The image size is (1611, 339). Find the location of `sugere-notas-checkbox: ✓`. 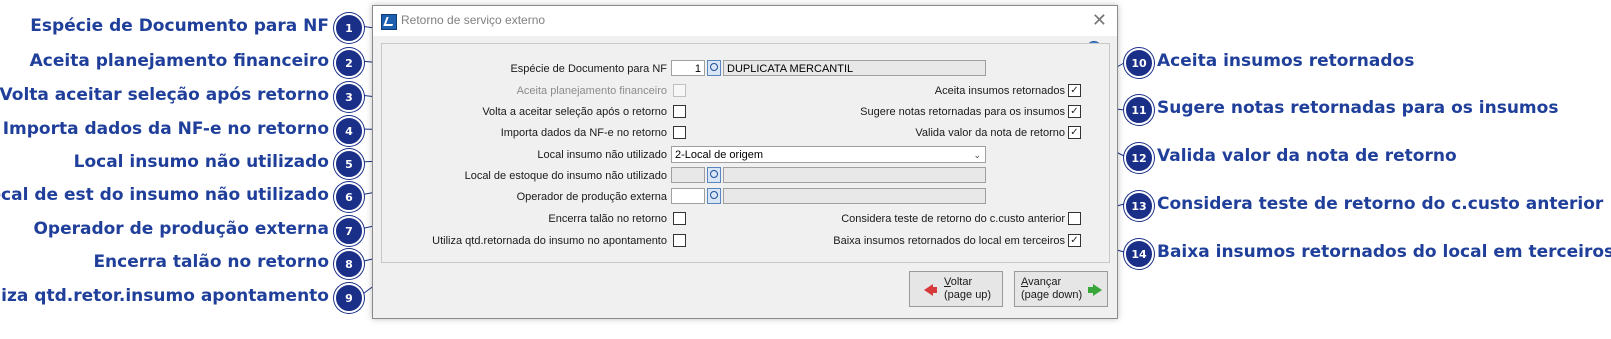

sugere-notas-checkbox: ✓ is located at coordinates (1074, 111).